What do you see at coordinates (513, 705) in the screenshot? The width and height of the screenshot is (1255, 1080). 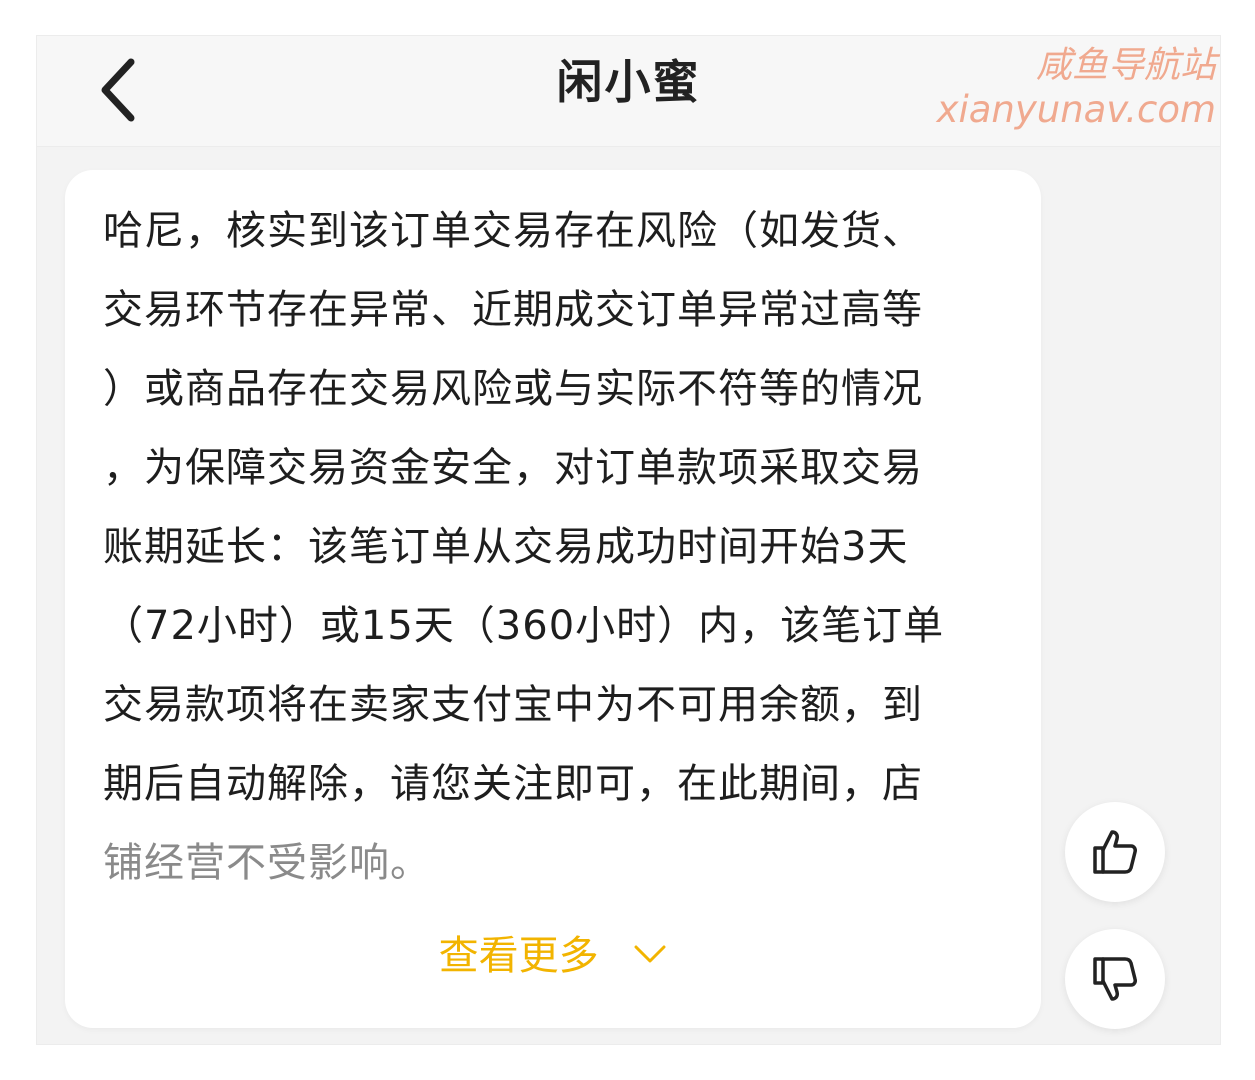 I see `message-line: 交易款项将在卖家支付宝中为不可用余额，到` at bounding box center [513, 705].